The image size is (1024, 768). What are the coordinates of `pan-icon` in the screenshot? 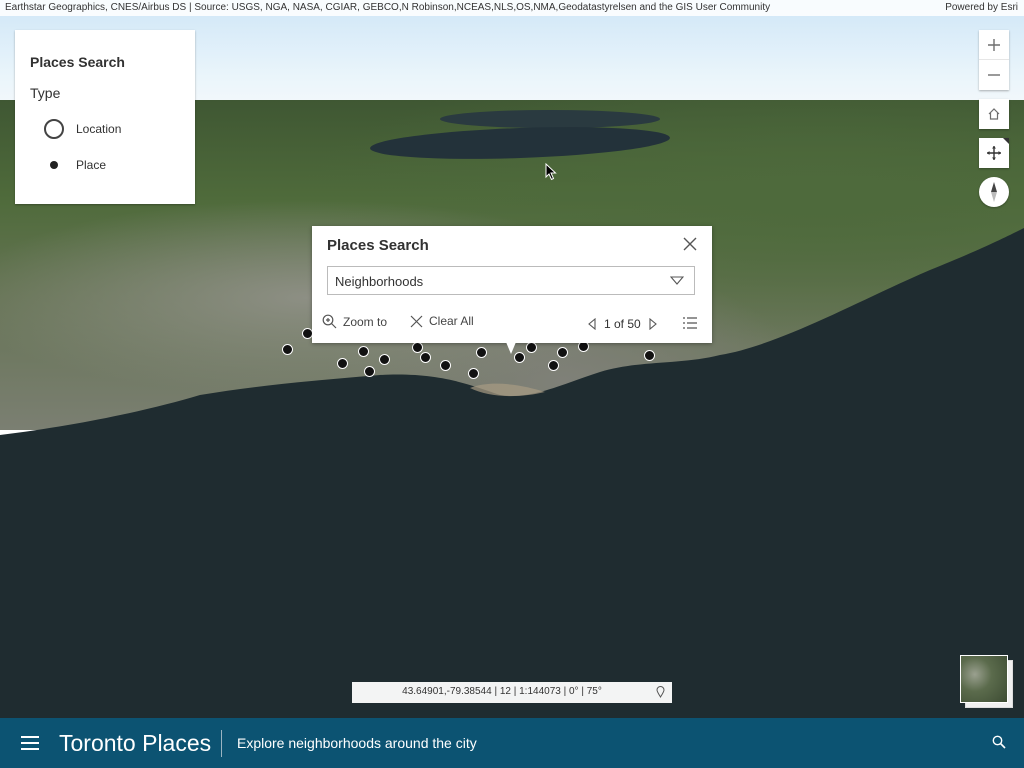 It's located at (994, 153).